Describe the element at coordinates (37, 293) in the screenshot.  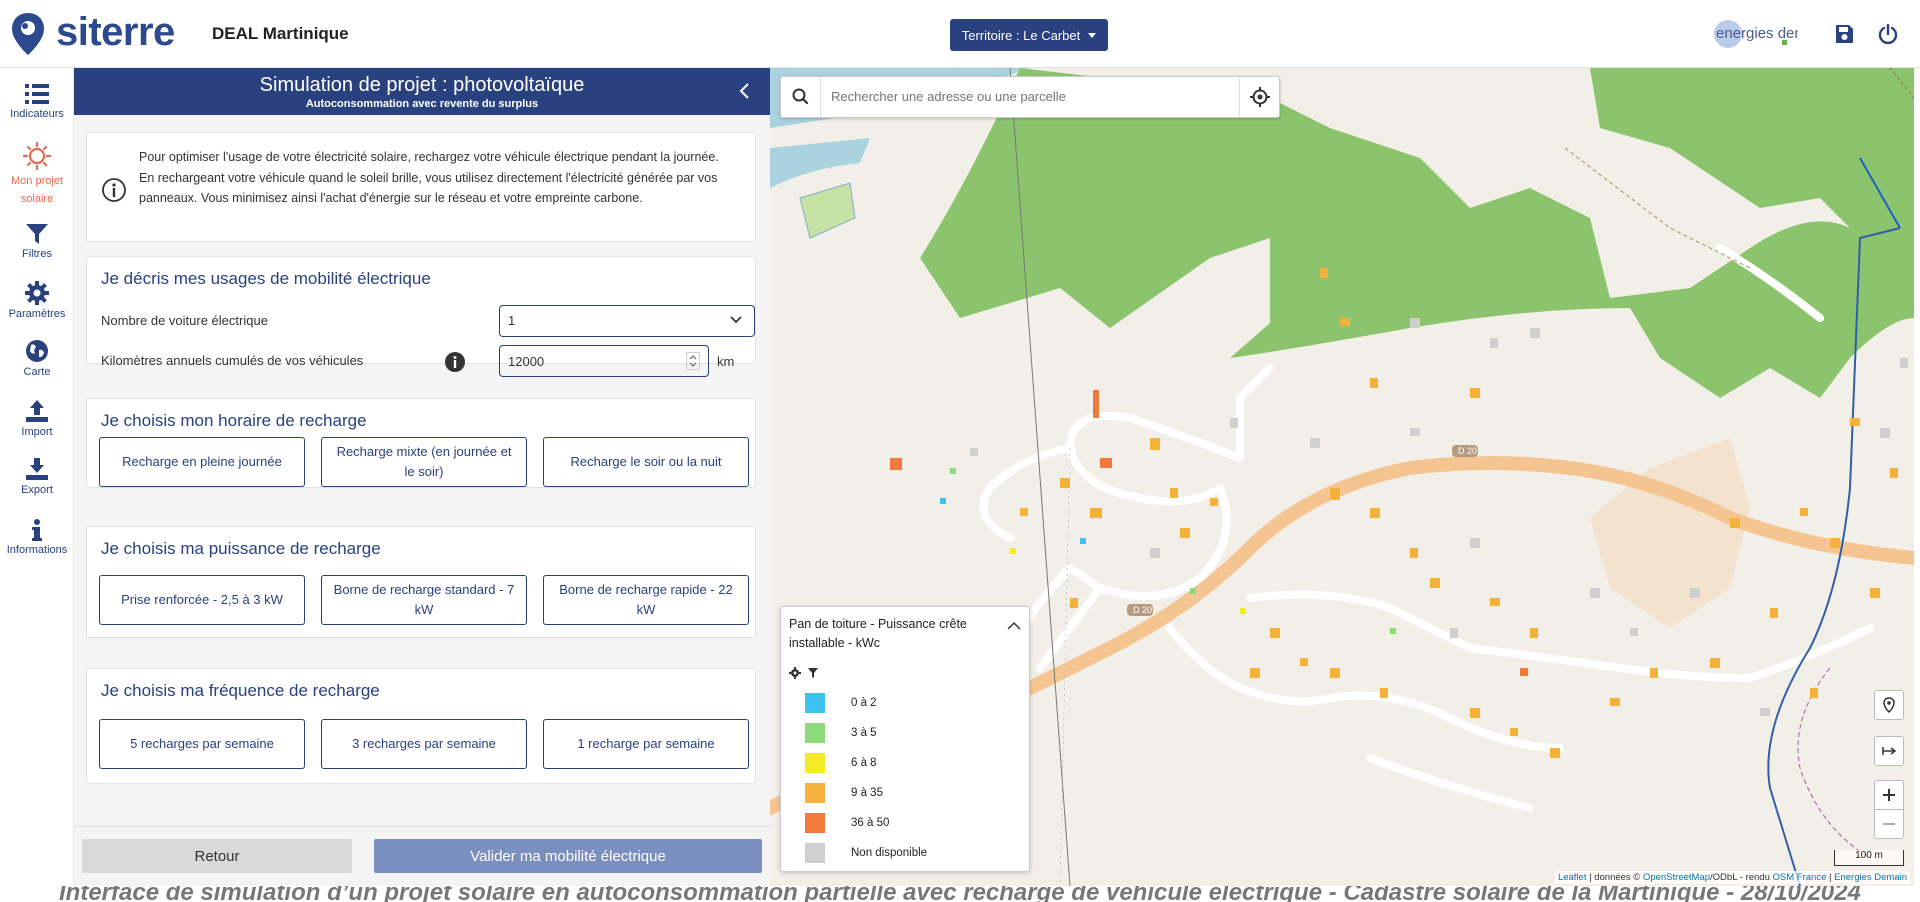
I see `gear-icon` at that location.